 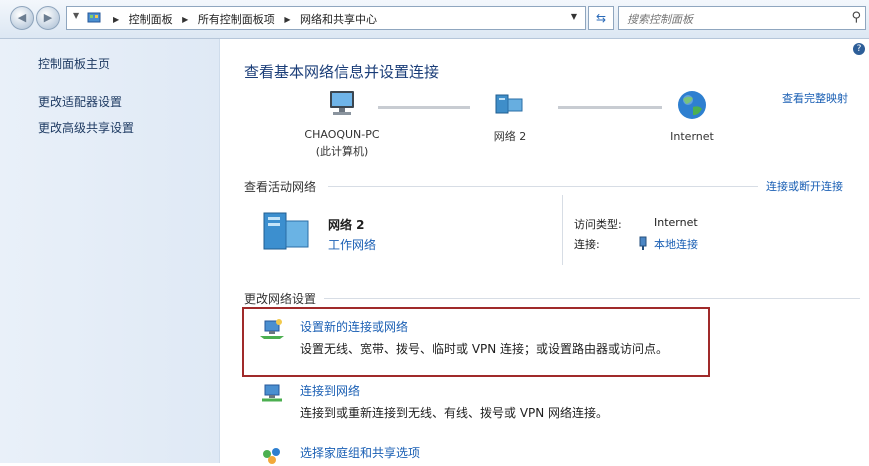 I want to click on network-name: 网络 2, so click(x=510, y=136).